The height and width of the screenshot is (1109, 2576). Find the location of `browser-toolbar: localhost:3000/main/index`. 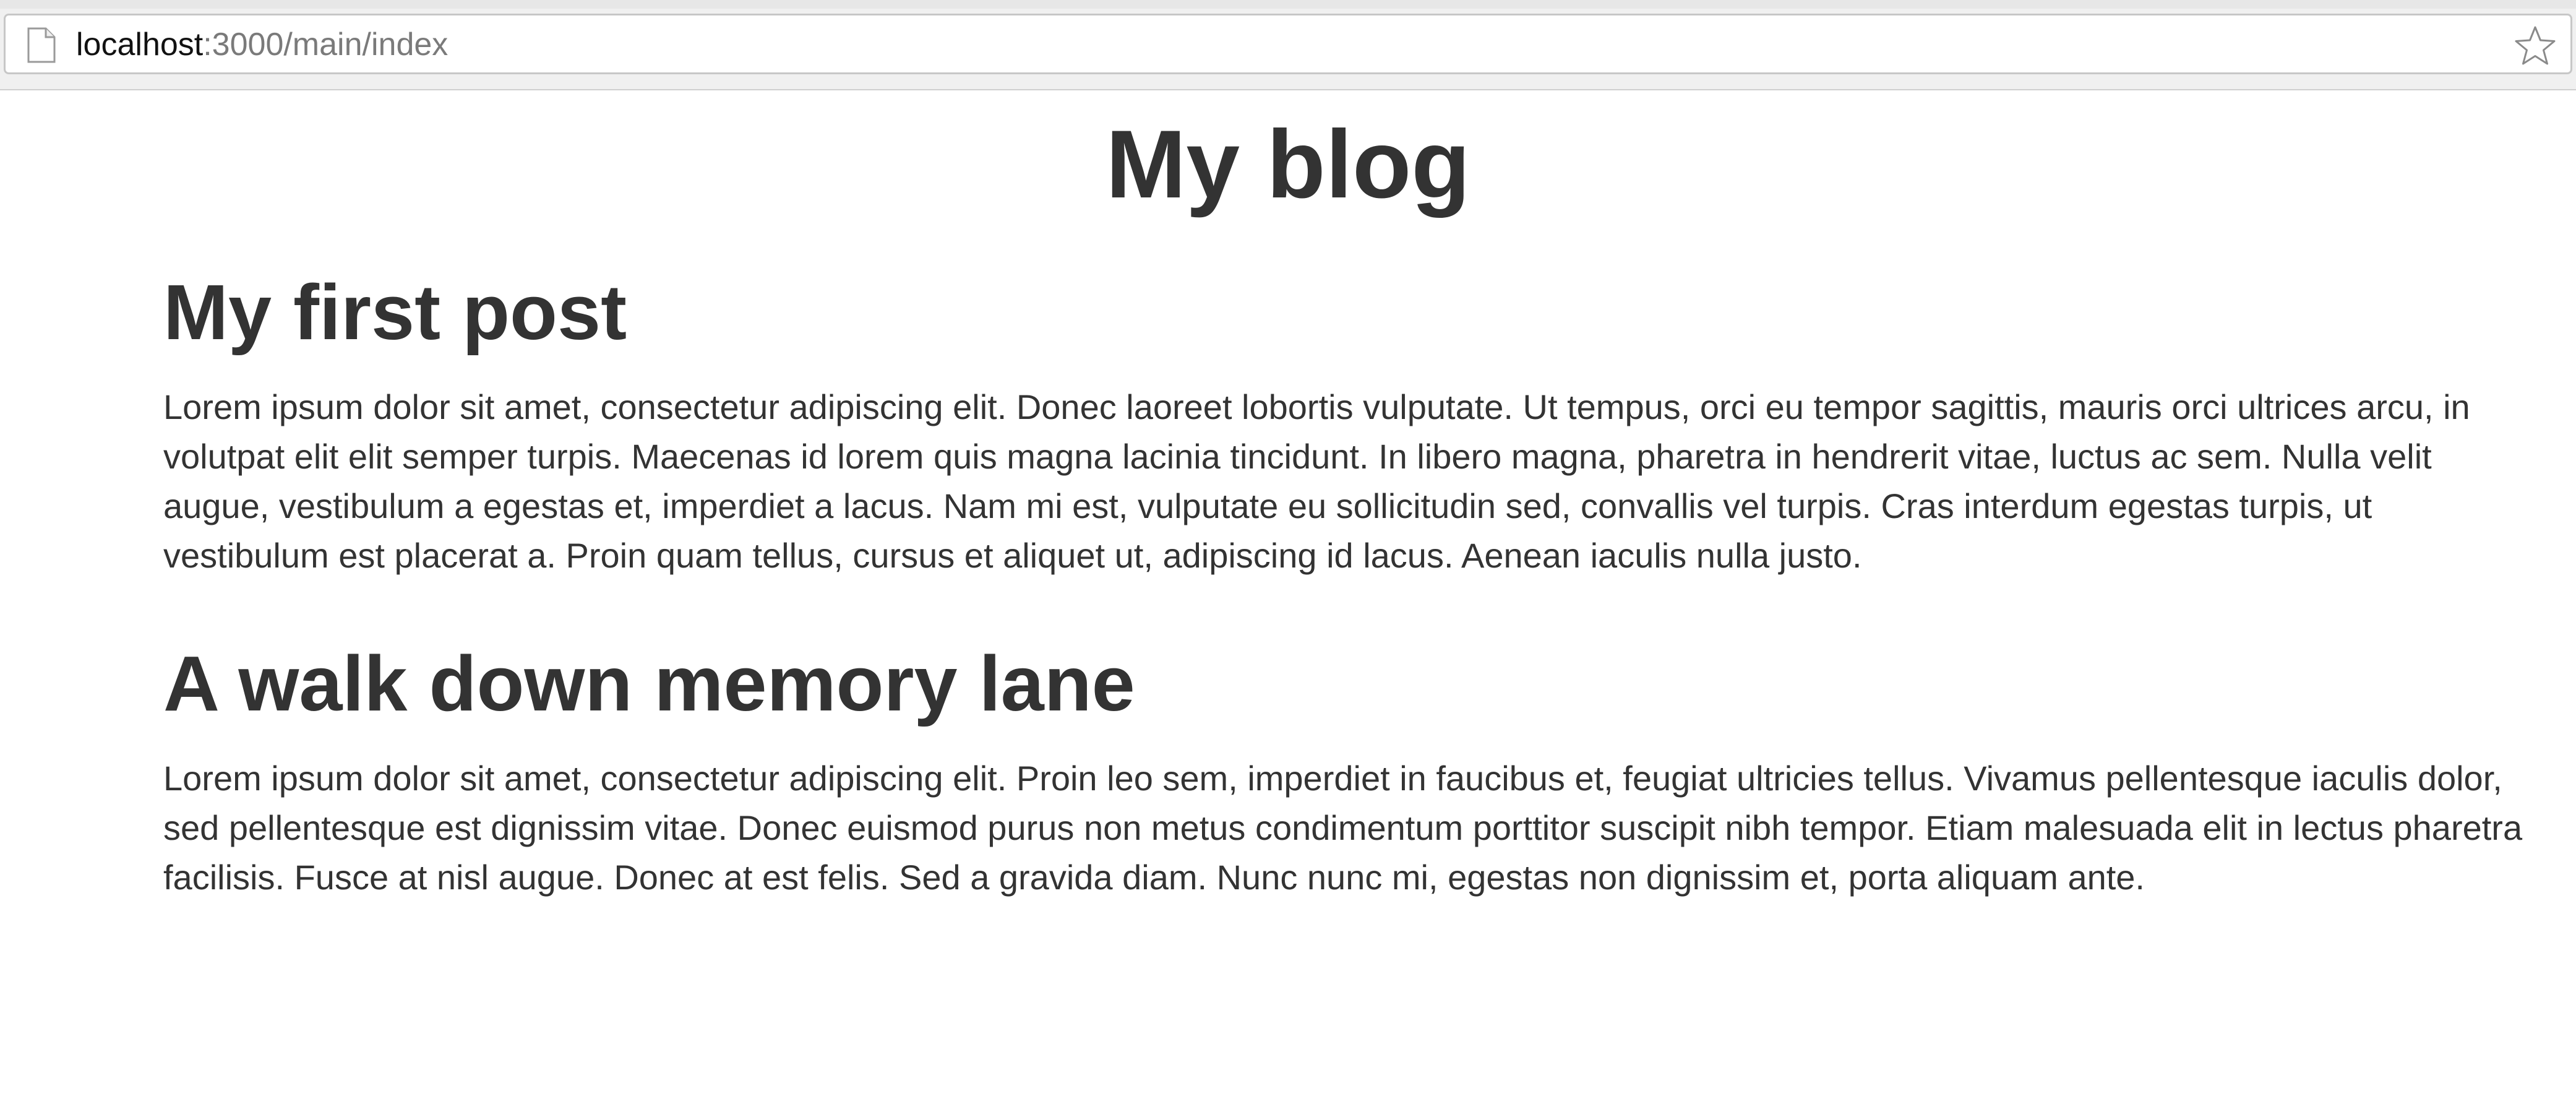

browser-toolbar: localhost:3000/main/index is located at coordinates (1288, 45).